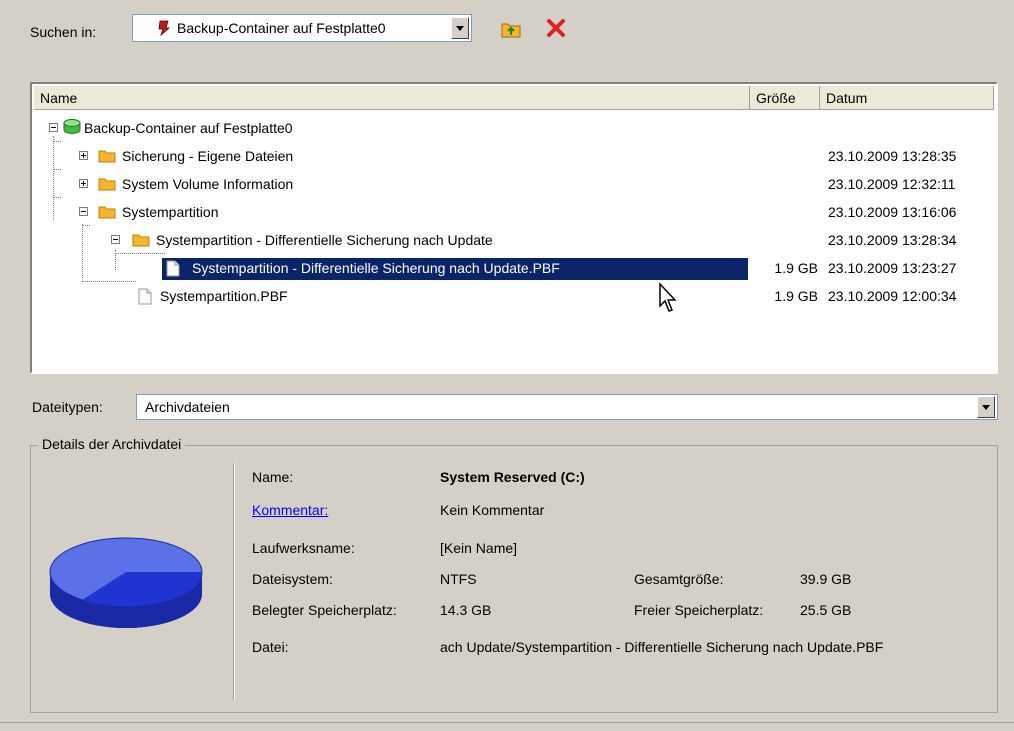  What do you see at coordinates (892, 156) in the screenshot?
I see `tree-row-date: 23.10.2009 13:28:35` at bounding box center [892, 156].